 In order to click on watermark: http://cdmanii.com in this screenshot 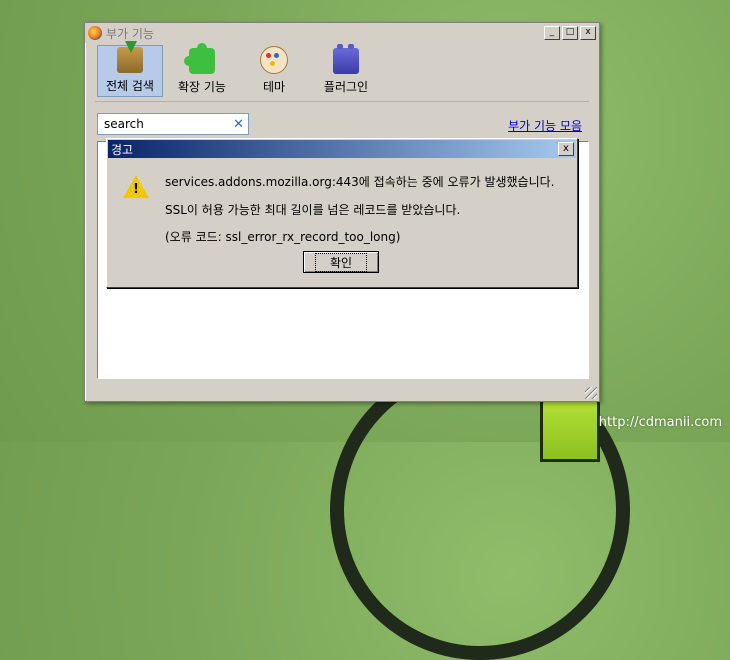, I will do `click(660, 422)`.